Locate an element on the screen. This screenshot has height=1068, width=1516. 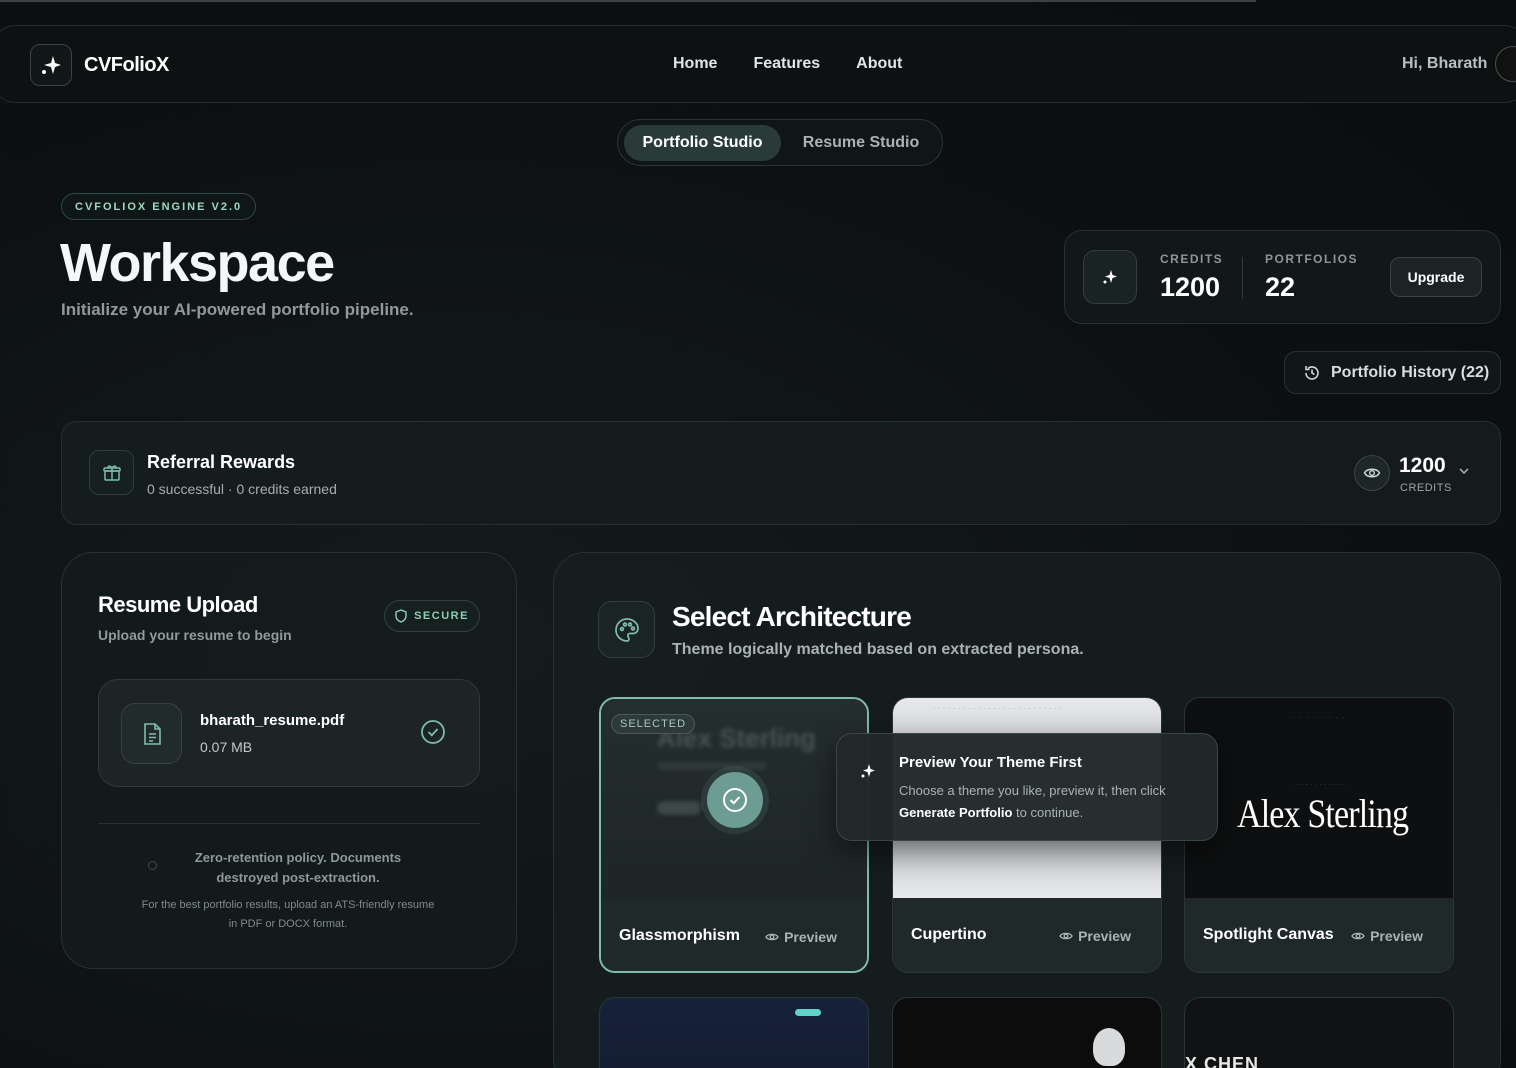
brand-name: CVFolioX is located at coordinates (126, 65).